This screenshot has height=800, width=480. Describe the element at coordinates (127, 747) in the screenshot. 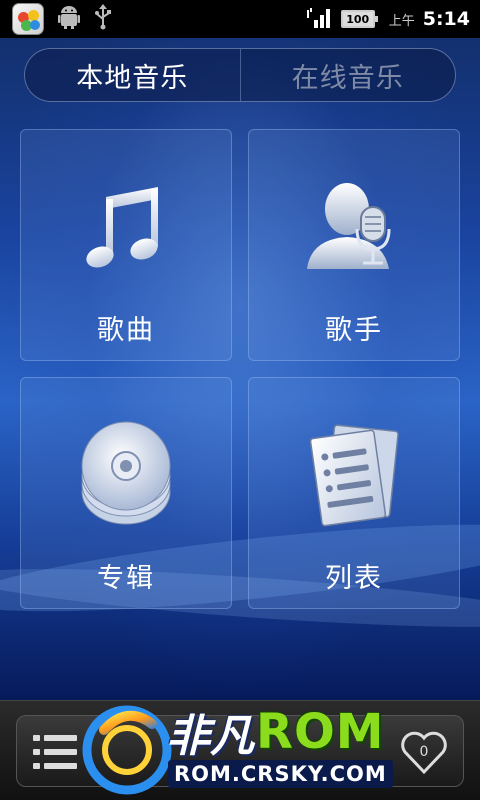

I see `watermark-logo-icon` at that location.